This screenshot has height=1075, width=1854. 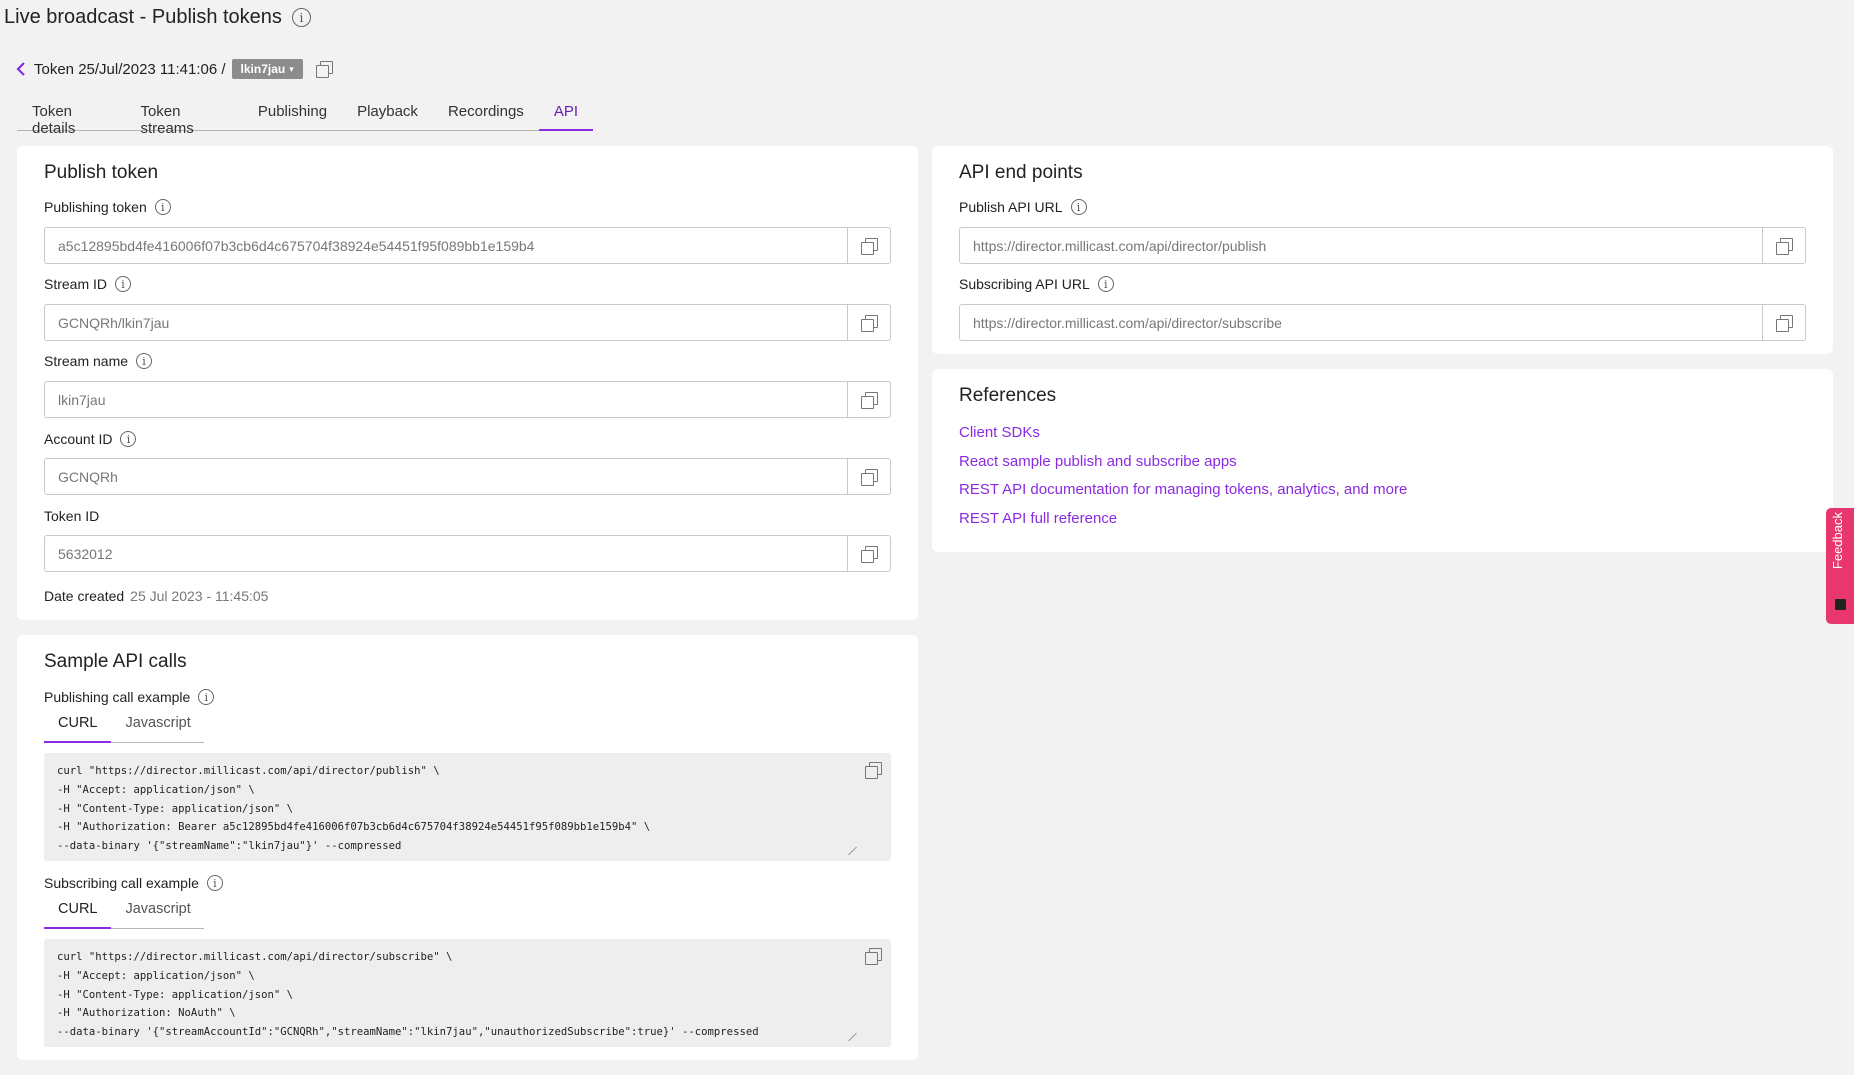 I want to click on feedback-label: Feedback, so click(x=1837, y=541).